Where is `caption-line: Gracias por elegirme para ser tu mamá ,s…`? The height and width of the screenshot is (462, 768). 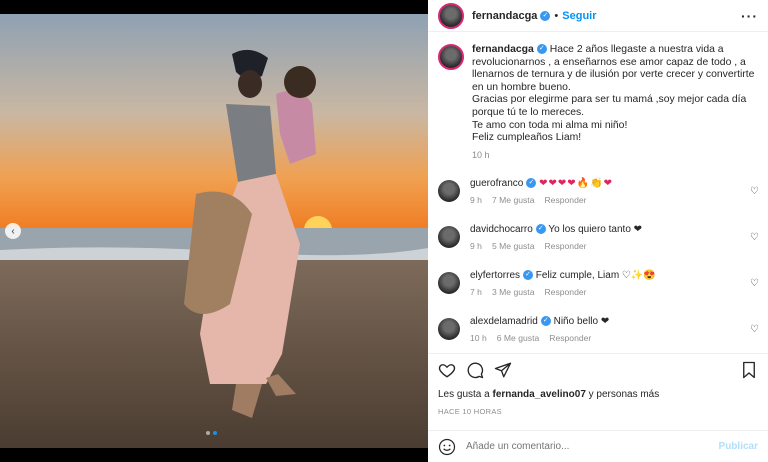
caption-line: Gracias por elegirme para ser tu mamá ,s… is located at coordinates (609, 100).